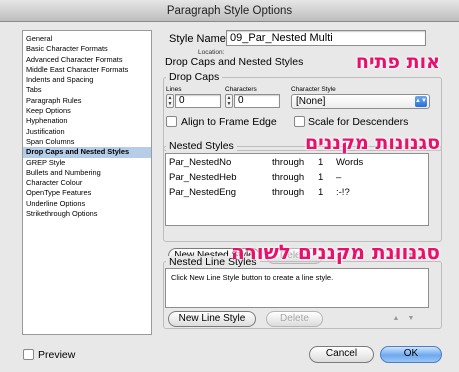 The height and width of the screenshot is (372, 459). I want to click on section-title: Drop Caps and Nested Styles, so click(234, 62).